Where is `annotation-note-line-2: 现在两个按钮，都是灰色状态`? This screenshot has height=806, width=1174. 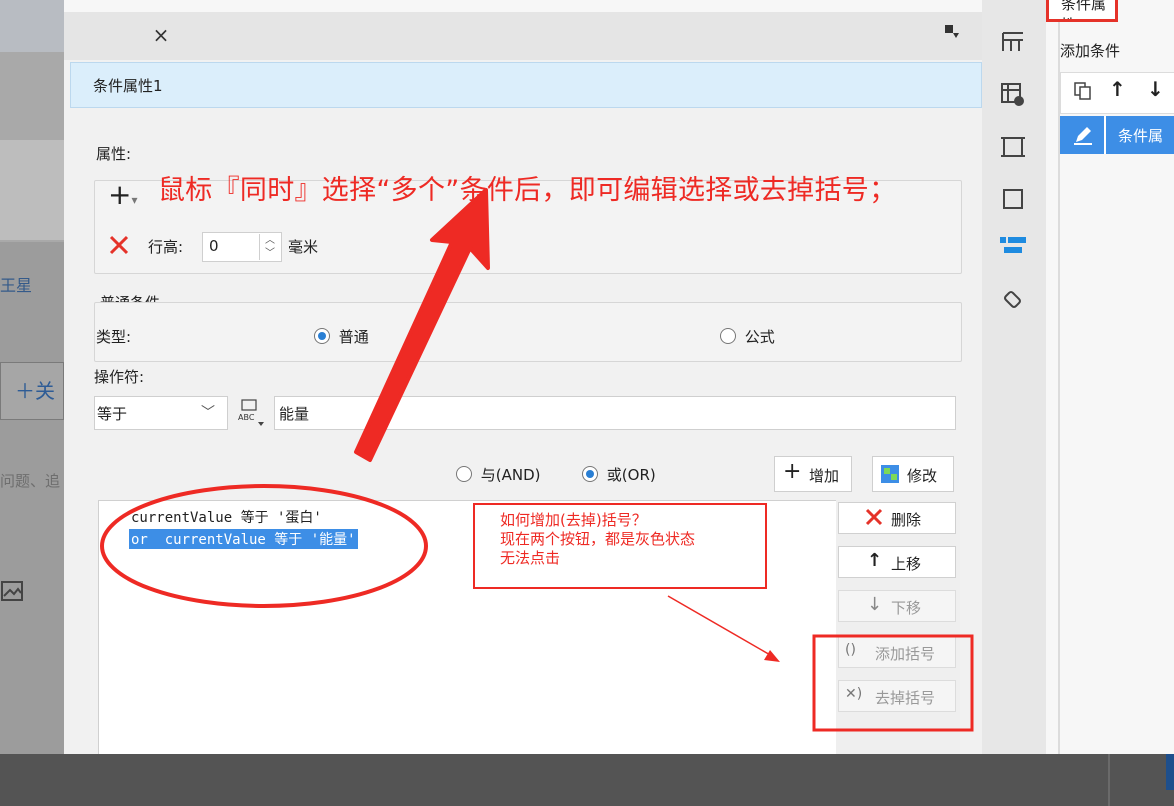 annotation-note-line-2: 现在两个按钮，都是灰色状态 is located at coordinates (598, 539).